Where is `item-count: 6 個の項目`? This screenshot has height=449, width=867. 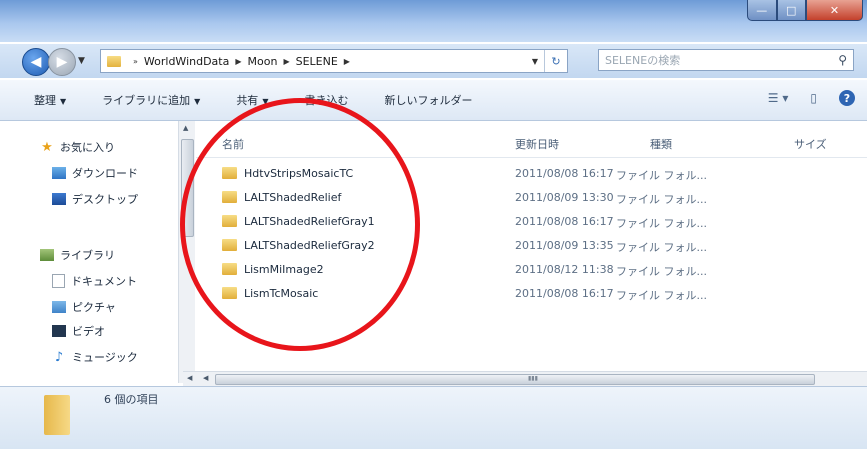 item-count: 6 個の項目 is located at coordinates (131, 399).